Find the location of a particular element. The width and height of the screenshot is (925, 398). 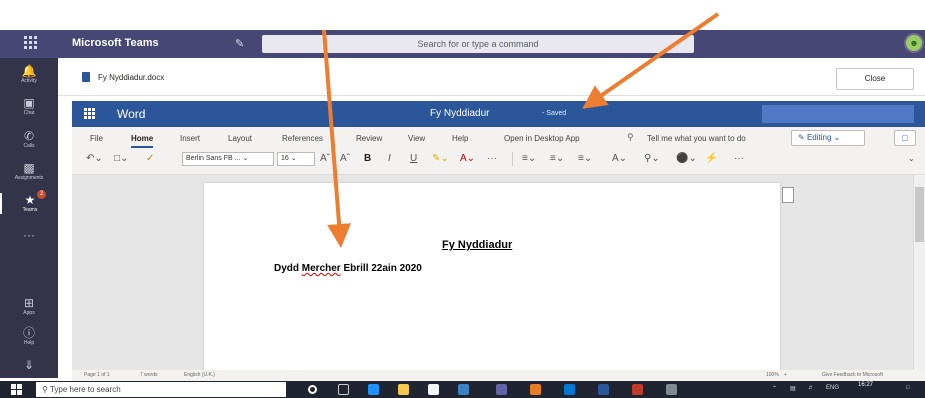

increase-font-icon: Aˆ is located at coordinates (345, 159).